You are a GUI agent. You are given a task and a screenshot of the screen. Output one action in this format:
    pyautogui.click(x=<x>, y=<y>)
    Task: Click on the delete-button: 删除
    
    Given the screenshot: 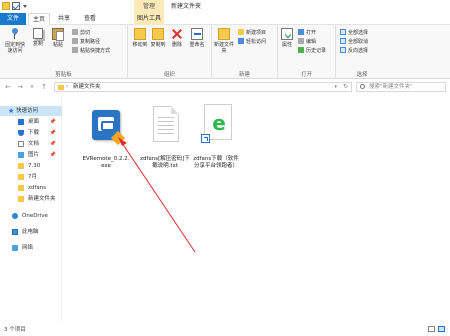 What is the action you would take?
    pyautogui.click(x=177, y=38)
    